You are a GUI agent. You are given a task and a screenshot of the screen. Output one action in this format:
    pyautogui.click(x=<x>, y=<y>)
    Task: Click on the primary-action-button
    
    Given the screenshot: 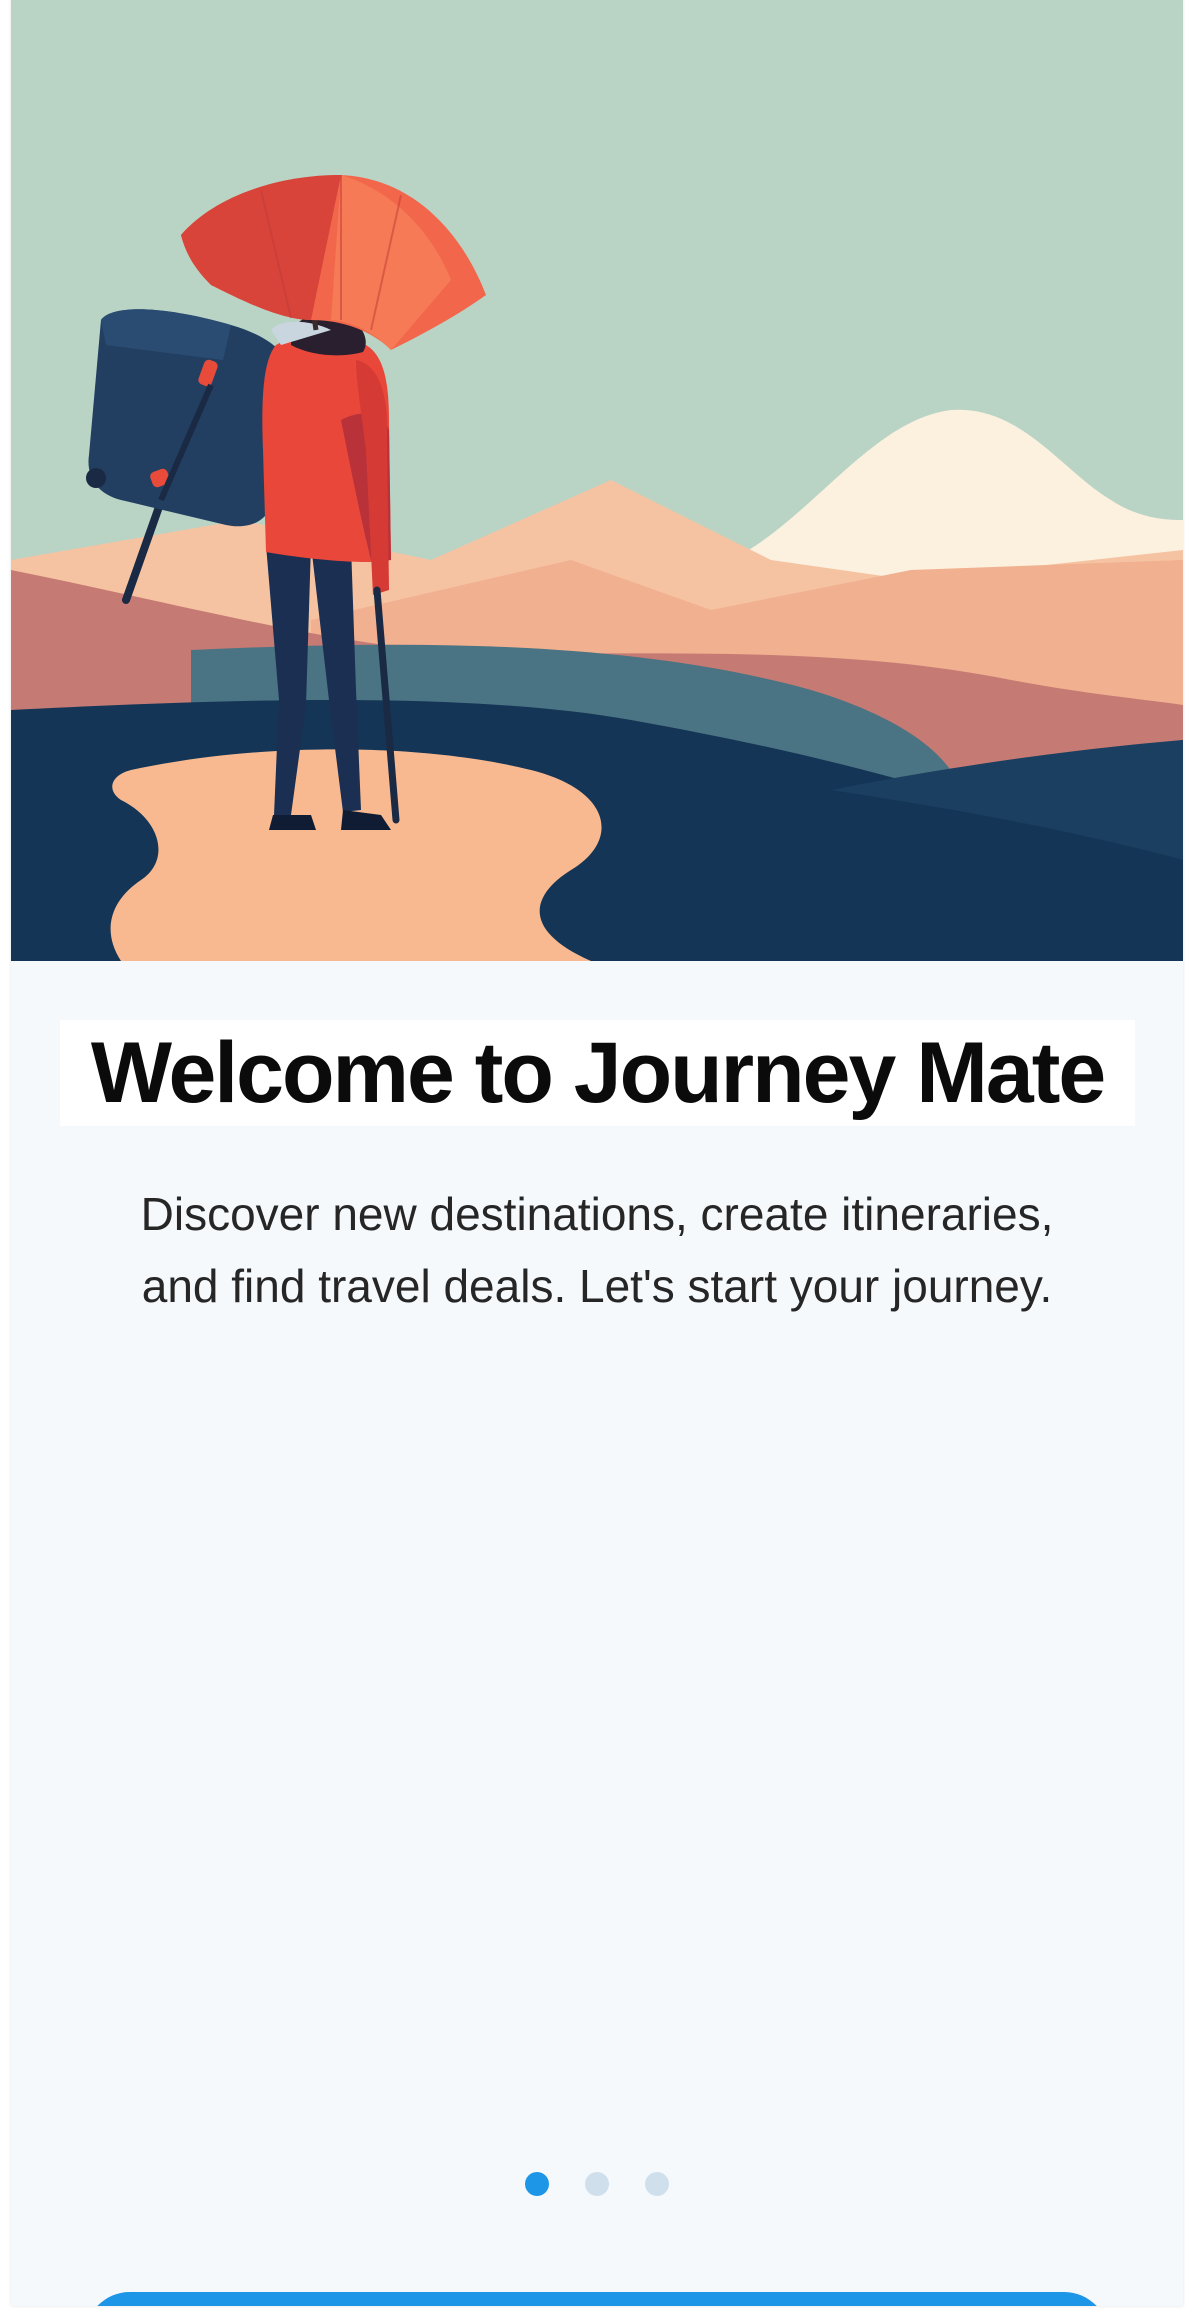 What is the action you would take?
    pyautogui.click(x=597, y=2299)
    